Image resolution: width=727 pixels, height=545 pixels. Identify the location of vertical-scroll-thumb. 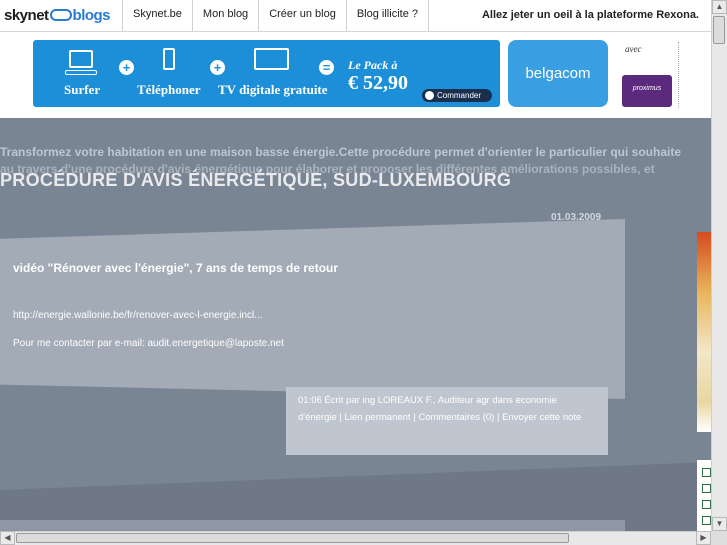
(719, 30).